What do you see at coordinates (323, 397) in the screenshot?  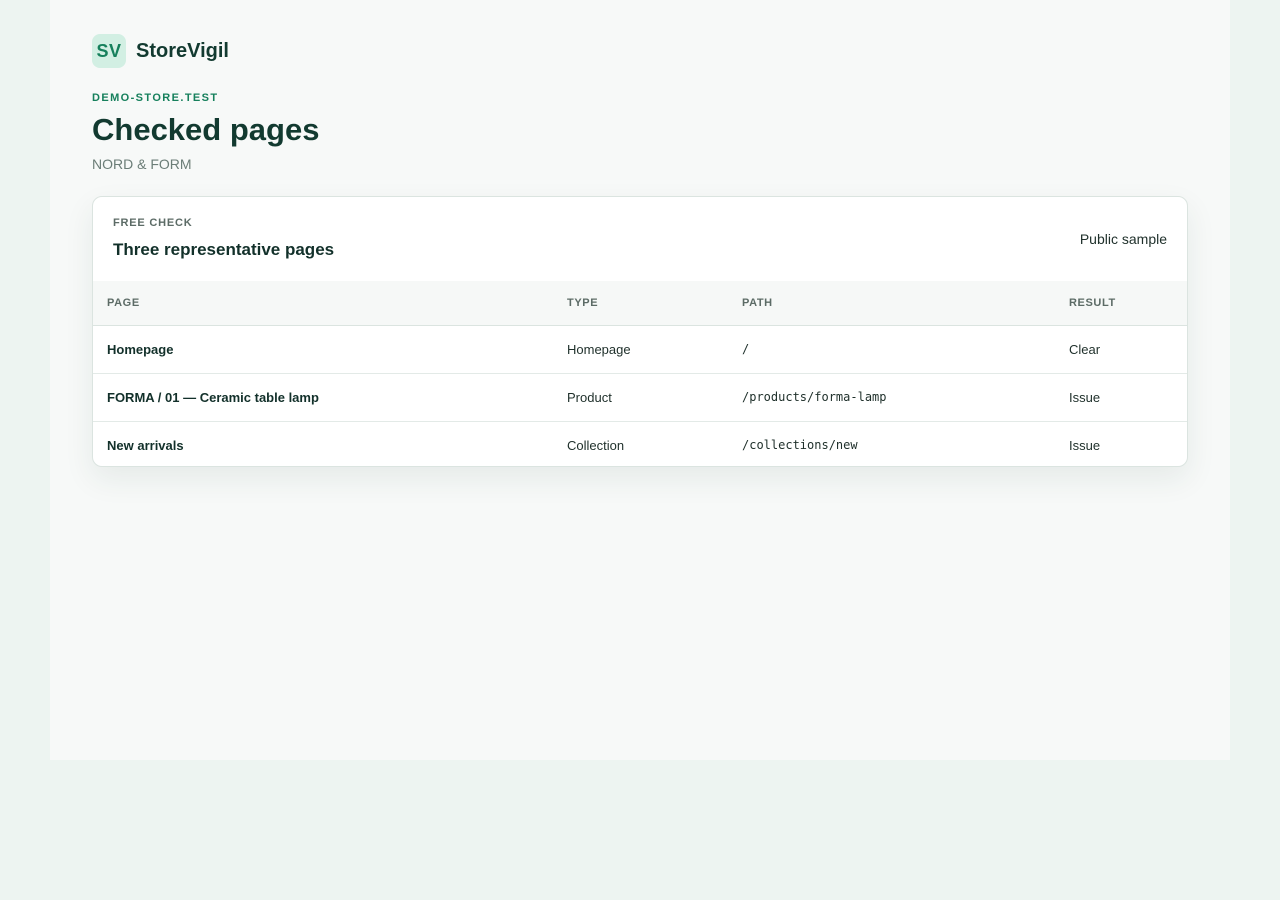 I see `cell-page: FORMA / 01 — Ceramic table lamp` at bounding box center [323, 397].